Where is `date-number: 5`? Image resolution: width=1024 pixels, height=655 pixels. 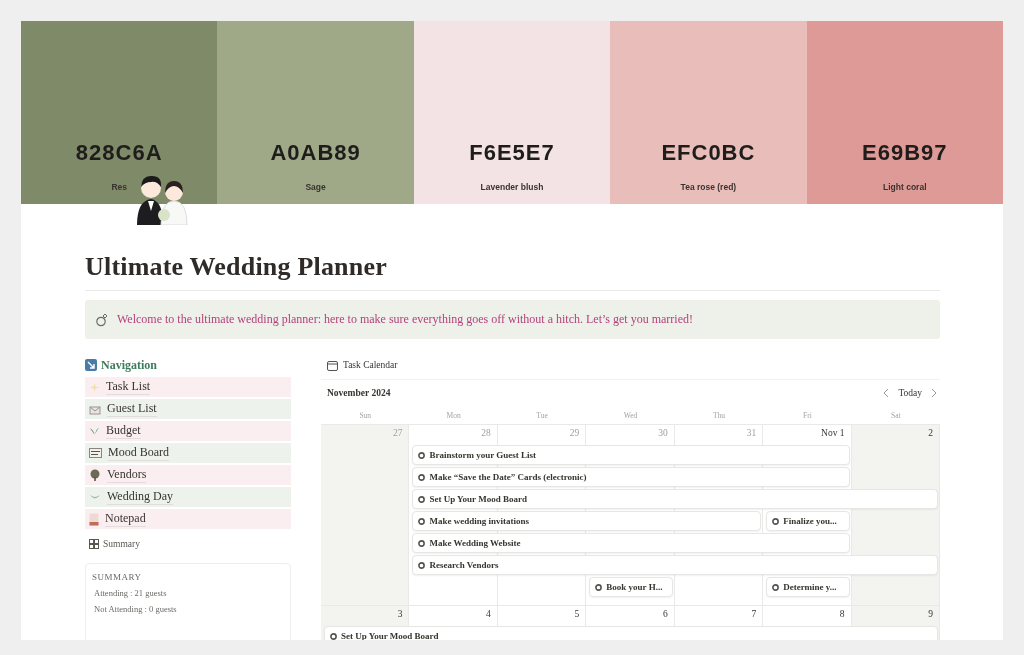
date-number: 5 is located at coordinates (577, 614).